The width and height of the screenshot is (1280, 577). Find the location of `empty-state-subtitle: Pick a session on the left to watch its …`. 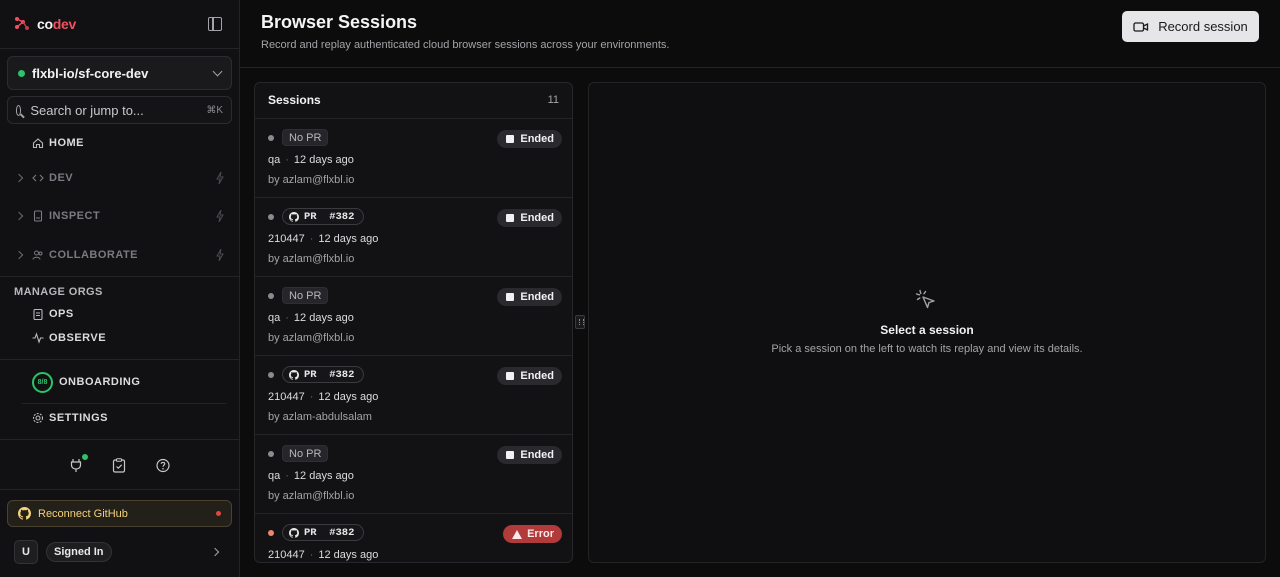

empty-state-subtitle: Pick a session on the left to watch its … is located at coordinates (927, 349).